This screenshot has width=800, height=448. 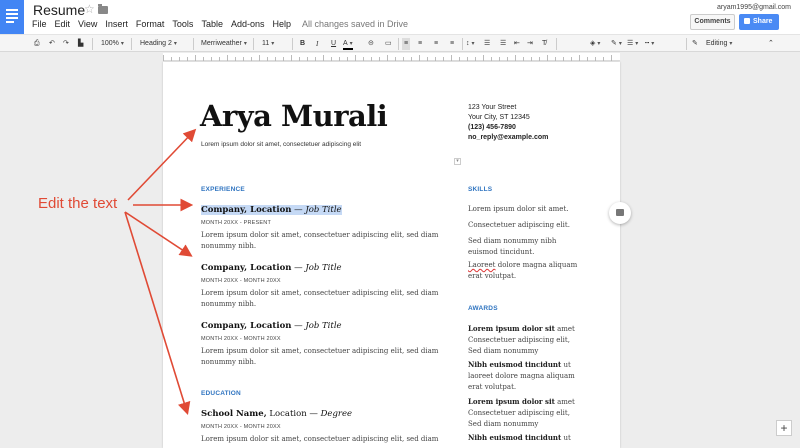 What do you see at coordinates (158, 234) in the screenshot?
I see `arrow-to-bullet` at bounding box center [158, 234].